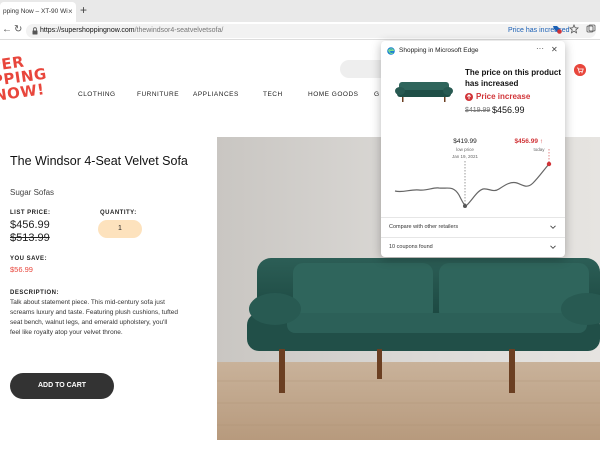 The height and width of the screenshot is (450, 600). Describe the element at coordinates (513, 78) in the screenshot. I see `price-headline: The price on this product has increased` at that location.